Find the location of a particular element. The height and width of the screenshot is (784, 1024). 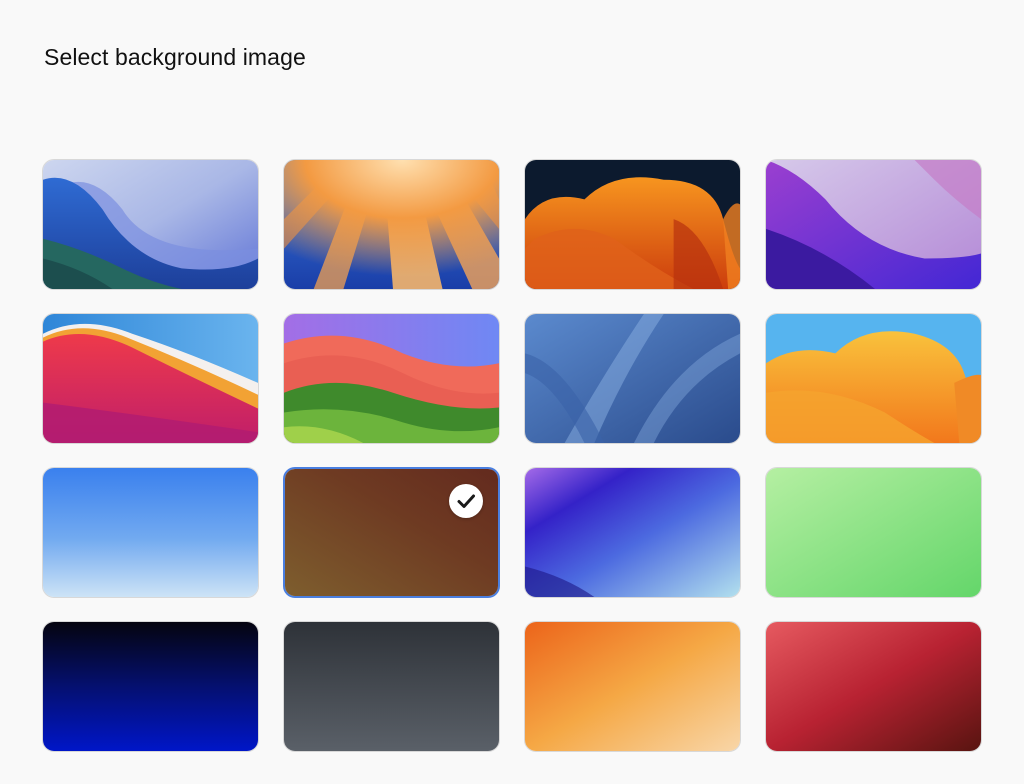

background-option-monterey-purple is located at coordinates (873, 224).